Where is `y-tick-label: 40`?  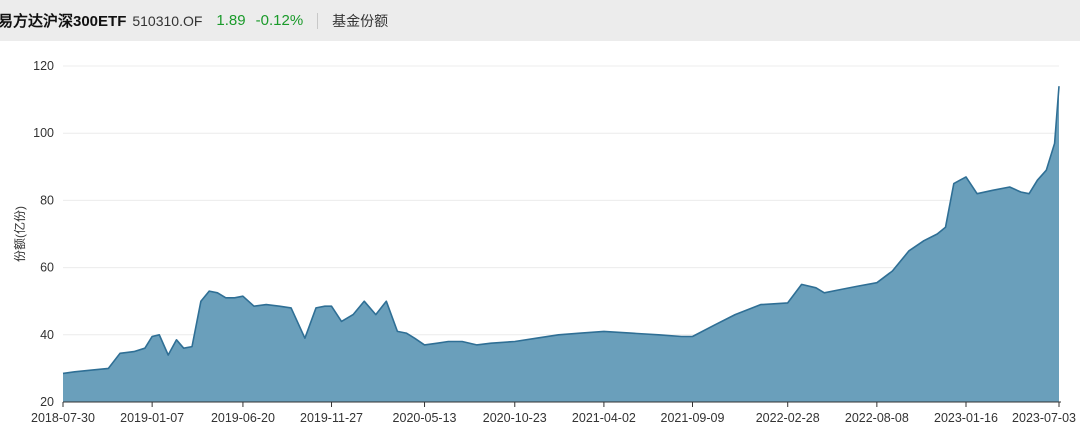 y-tick-label: 40 is located at coordinates (47, 335).